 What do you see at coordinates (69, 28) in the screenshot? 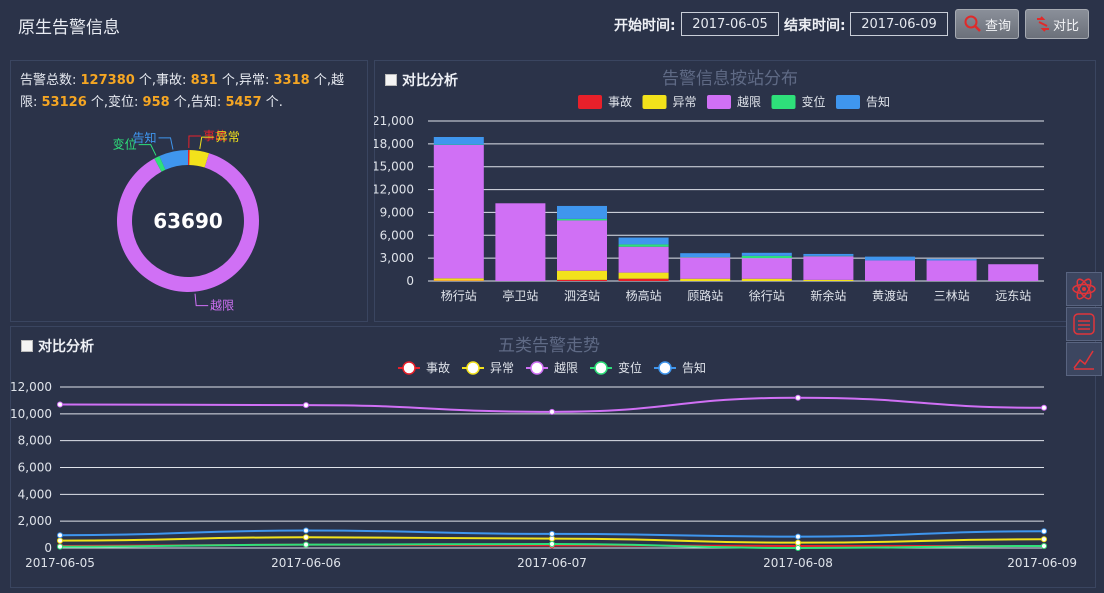
I see `page-title: 原生告警信息` at bounding box center [69, 28].